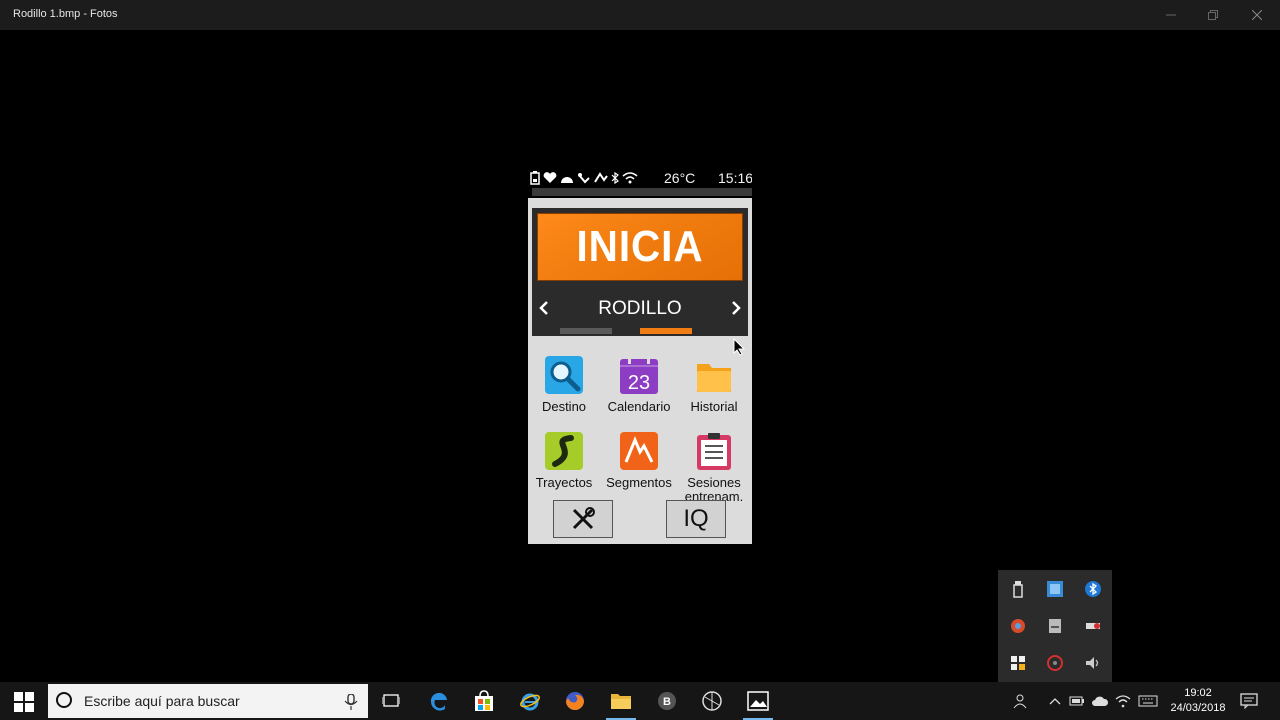  I want to click on search-icon, so click(564, 375).